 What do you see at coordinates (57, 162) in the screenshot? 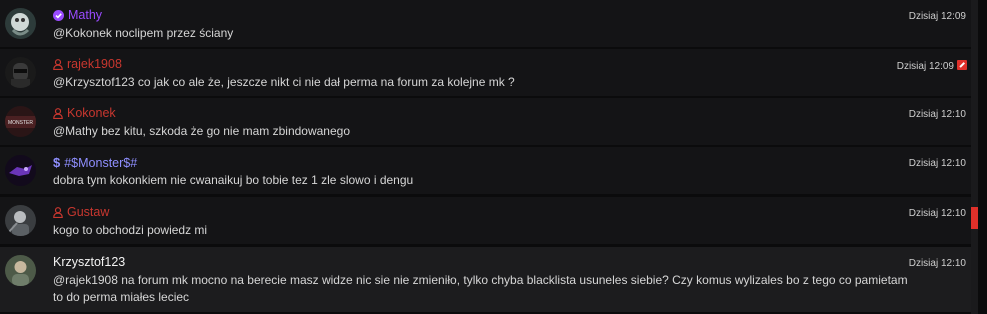
I see `dollar-sign-icon: $` at bounding box center [57, 162].